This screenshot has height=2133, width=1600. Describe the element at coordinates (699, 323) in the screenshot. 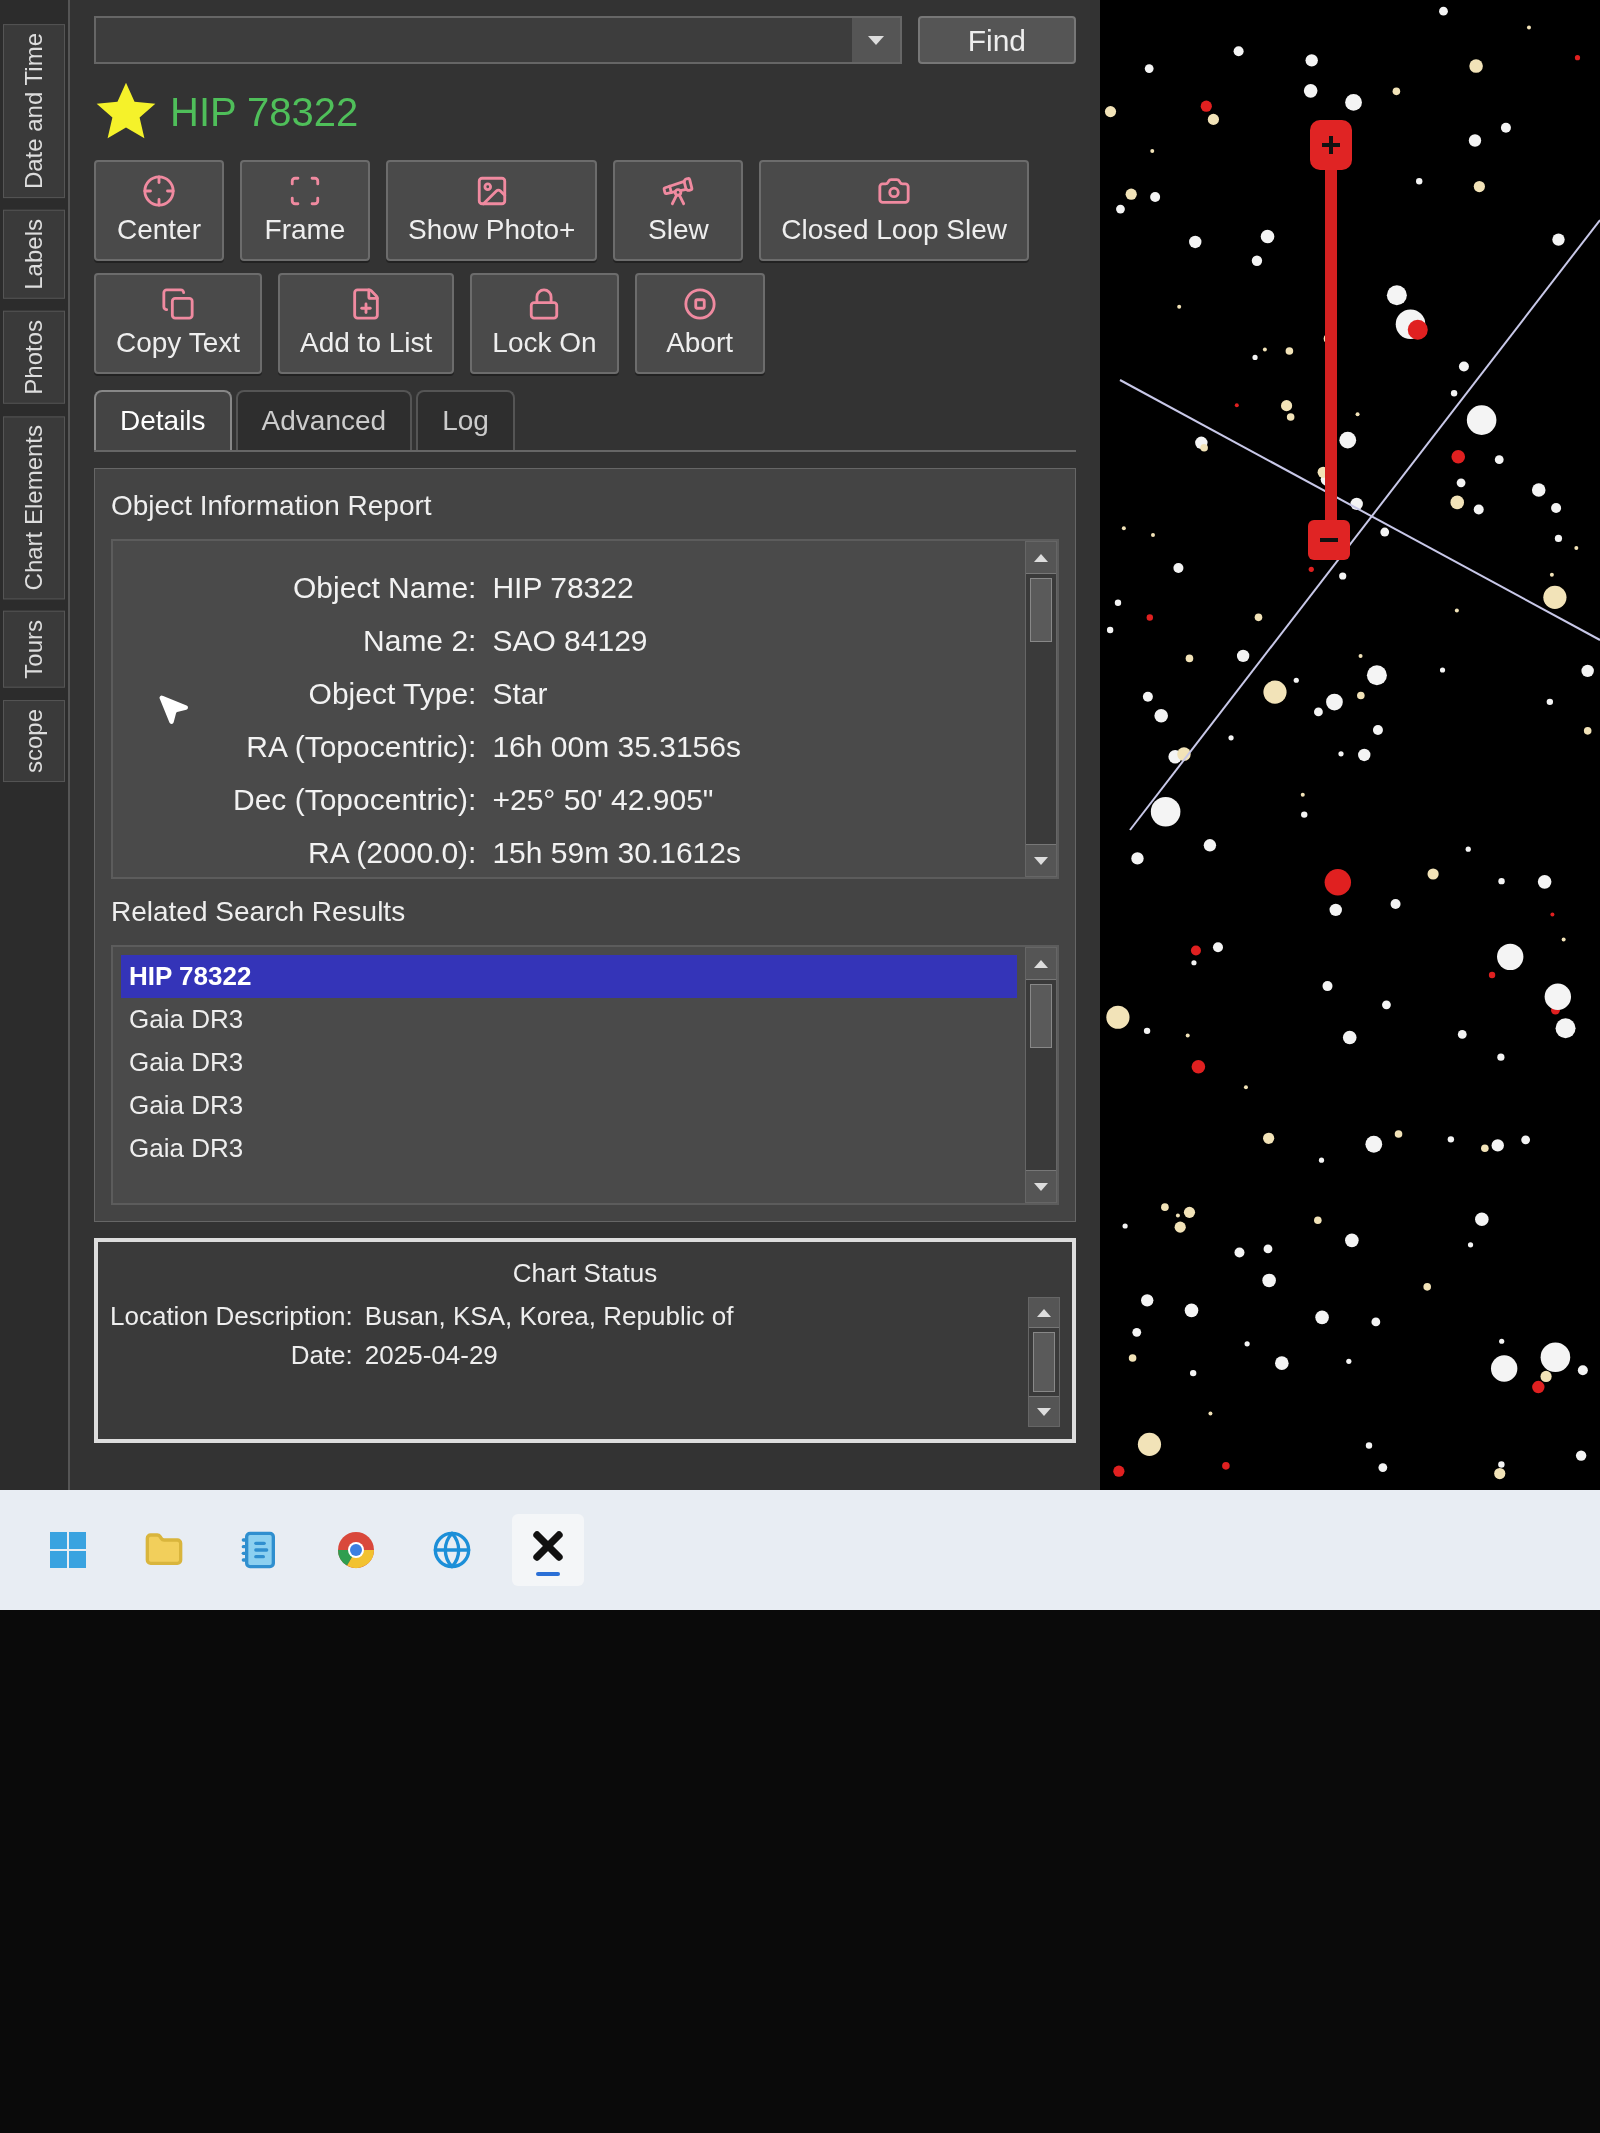

I see `toolbar-button: Abort` at that location.